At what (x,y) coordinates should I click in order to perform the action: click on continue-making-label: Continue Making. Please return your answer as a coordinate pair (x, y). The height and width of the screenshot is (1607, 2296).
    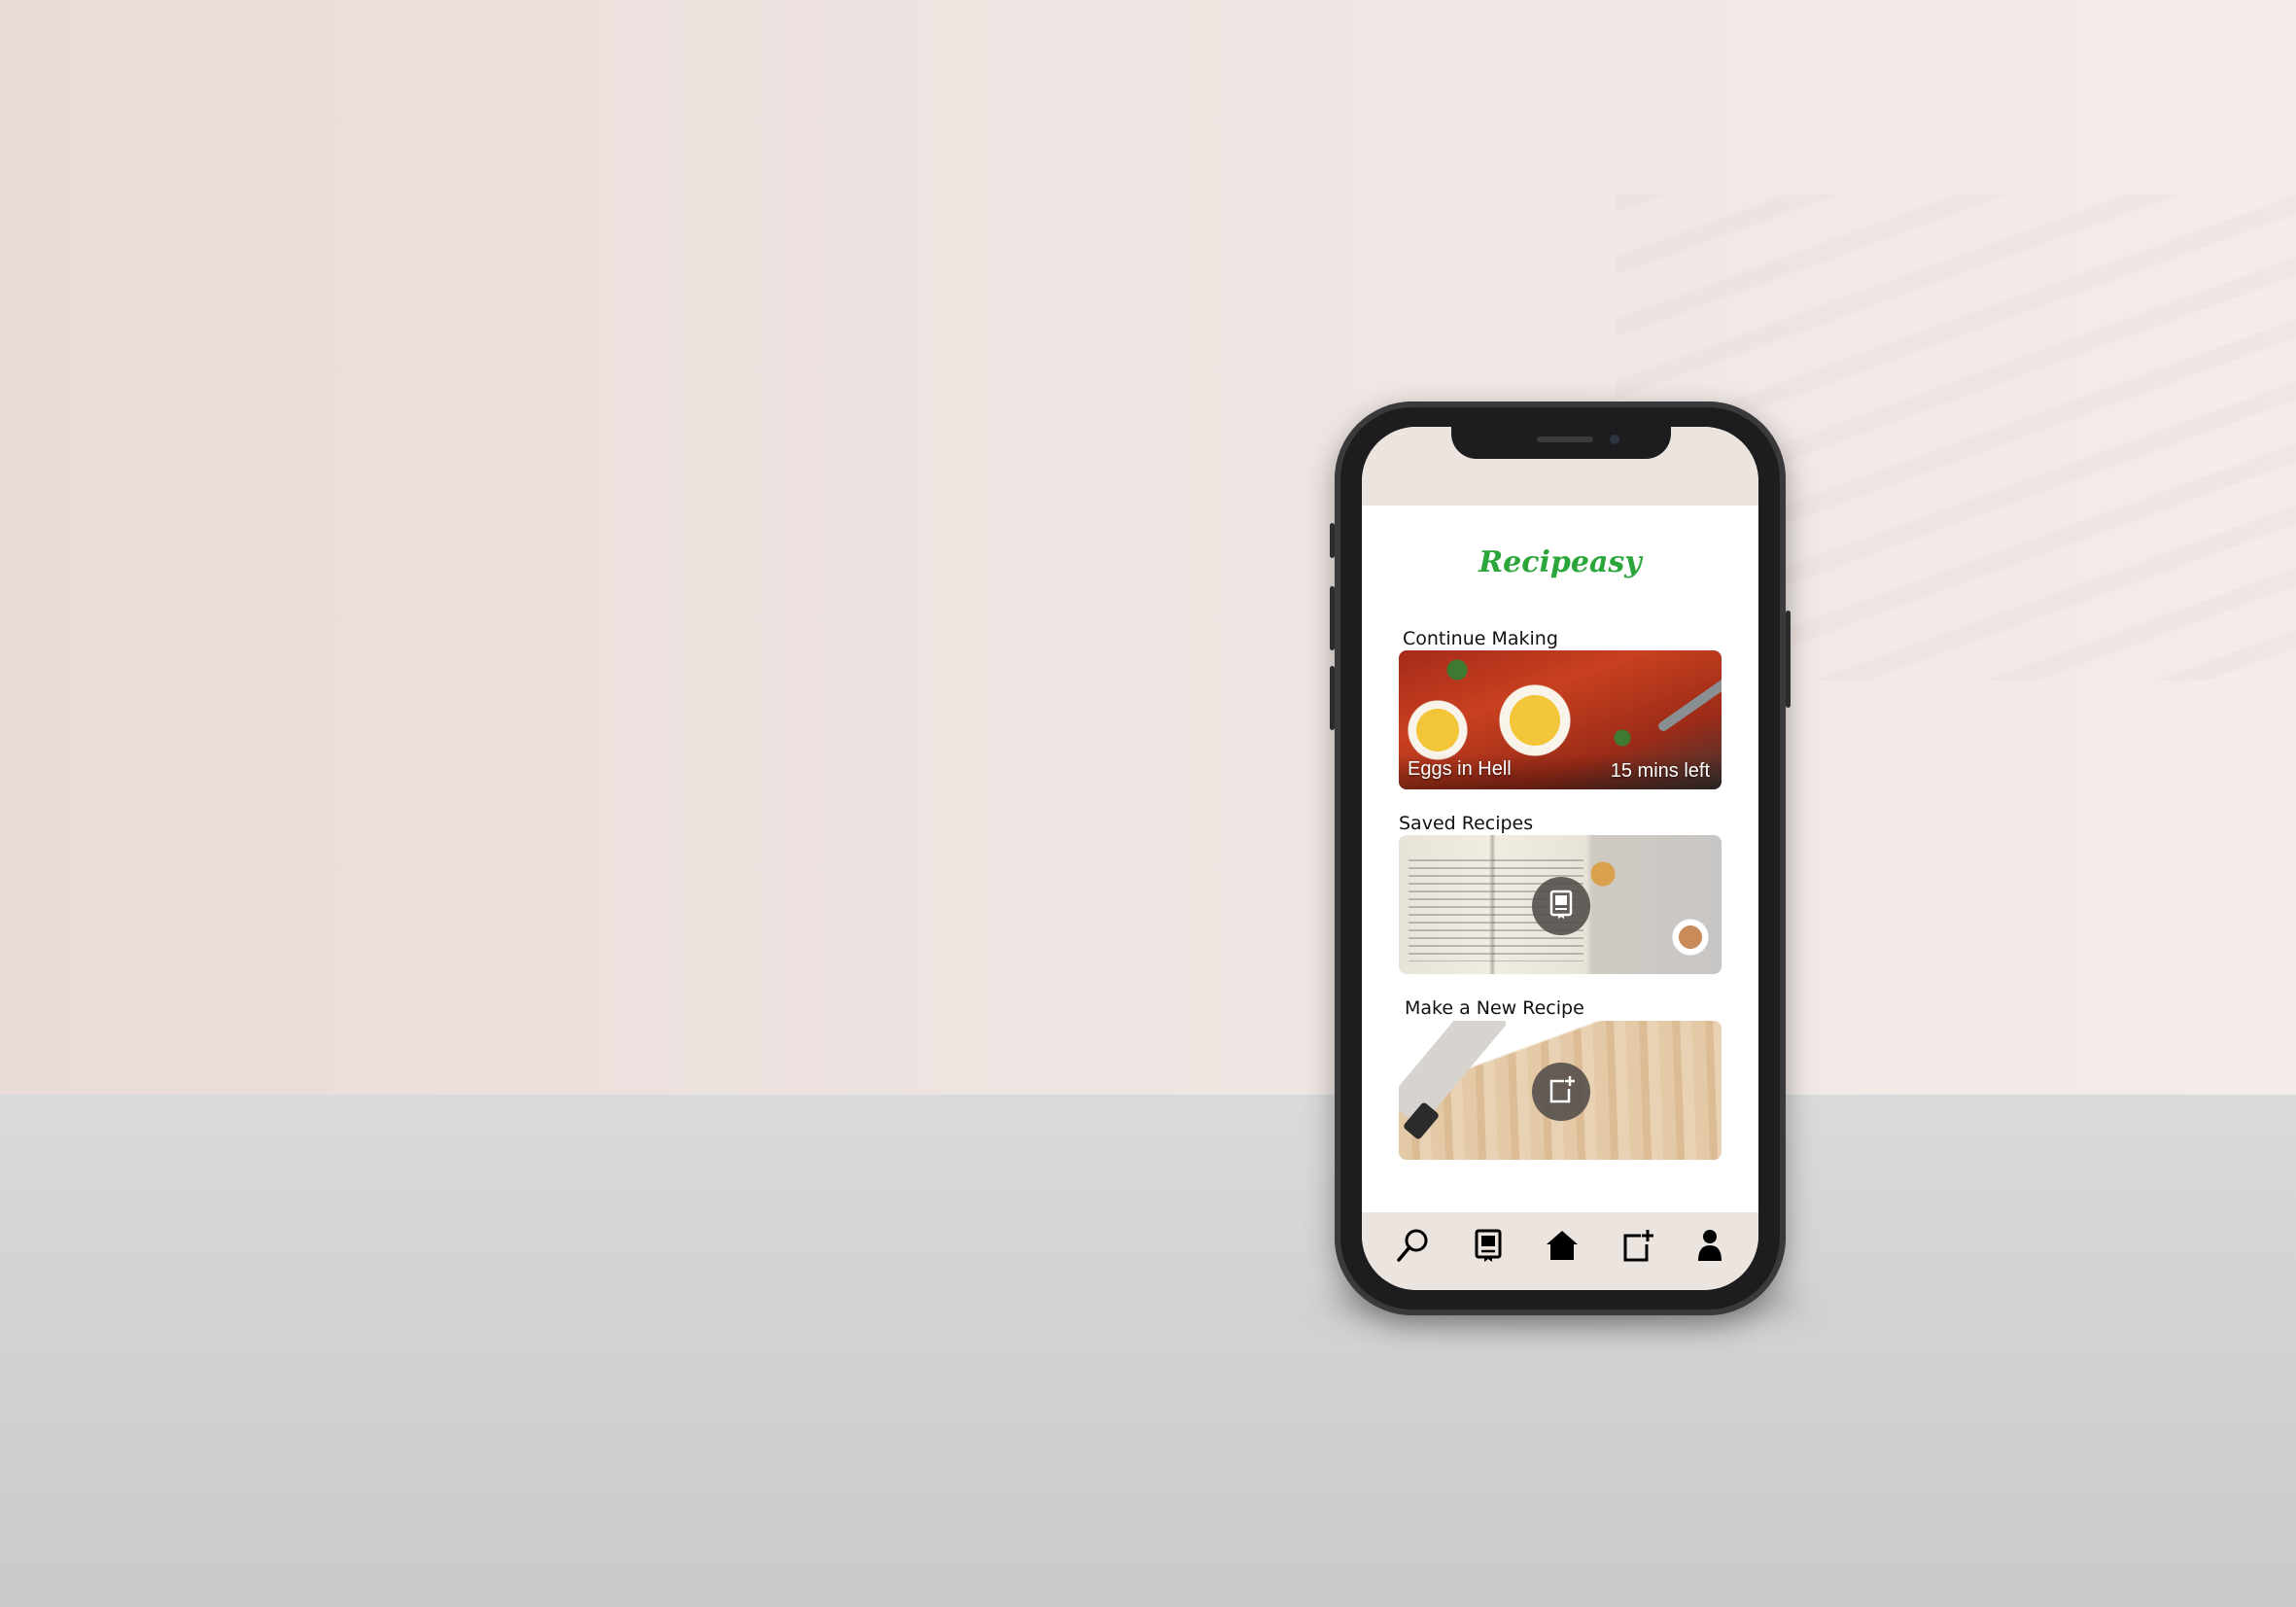
    Looking at the image, I should click on (1480, 638).